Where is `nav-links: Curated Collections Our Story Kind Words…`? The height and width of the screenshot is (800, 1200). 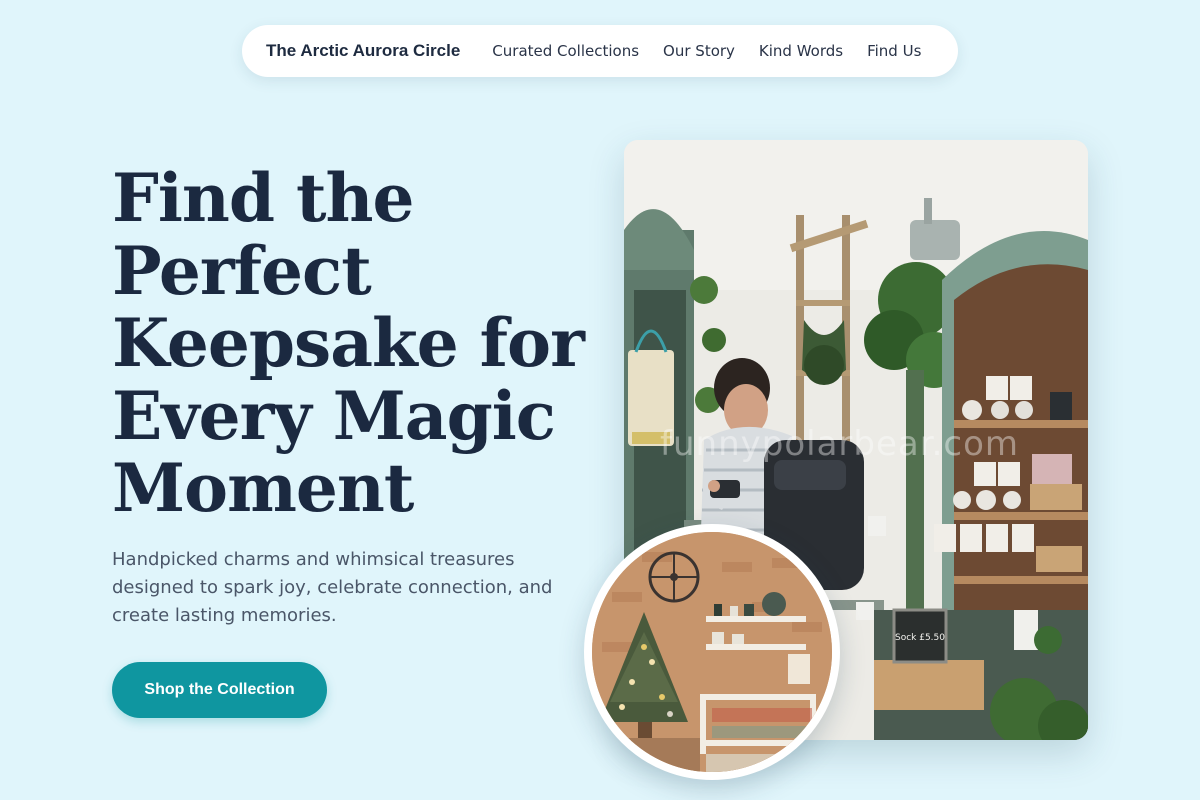
nav-links: Curated Collections Our Story Kind Words… is located at coordinates (706, 51).